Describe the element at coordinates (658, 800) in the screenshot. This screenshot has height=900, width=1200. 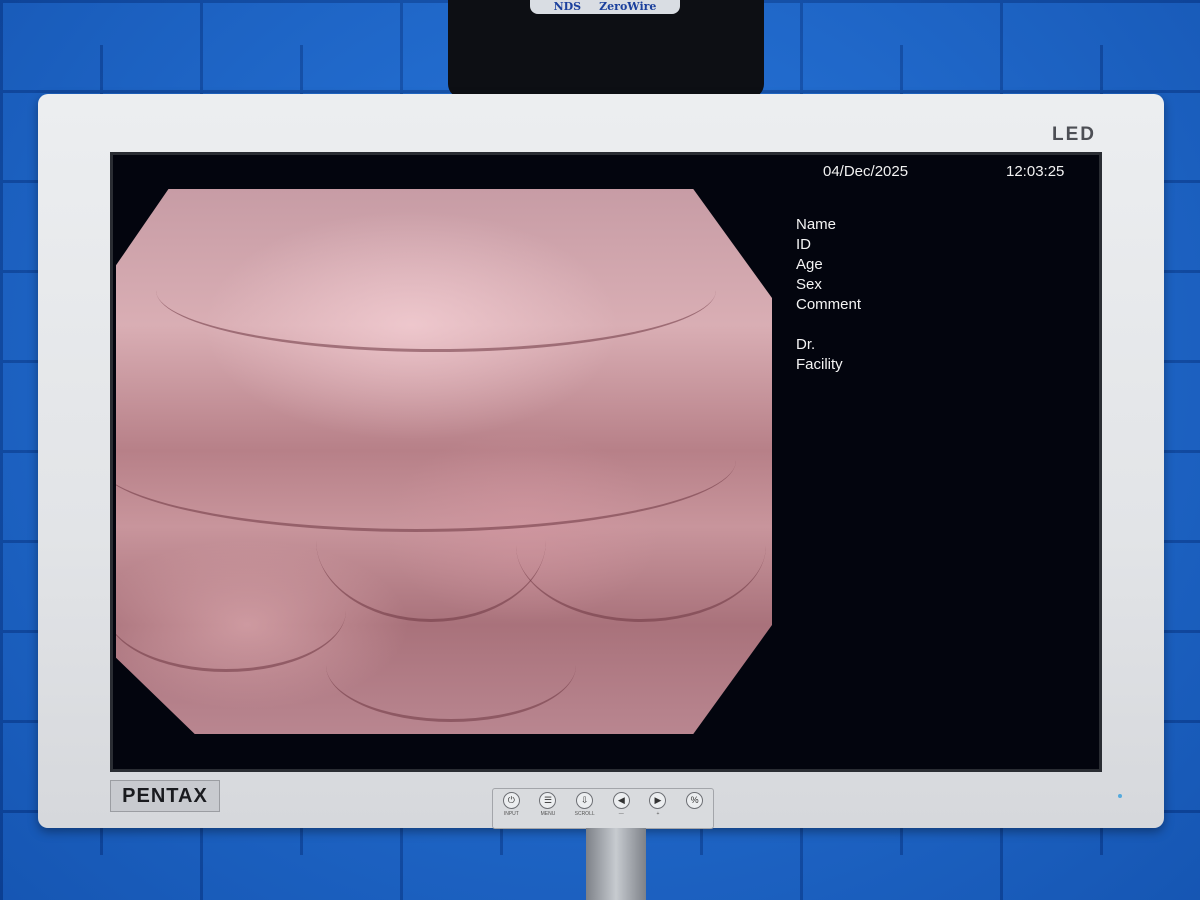
I see `right-arrow-icon: ▶` at that location.